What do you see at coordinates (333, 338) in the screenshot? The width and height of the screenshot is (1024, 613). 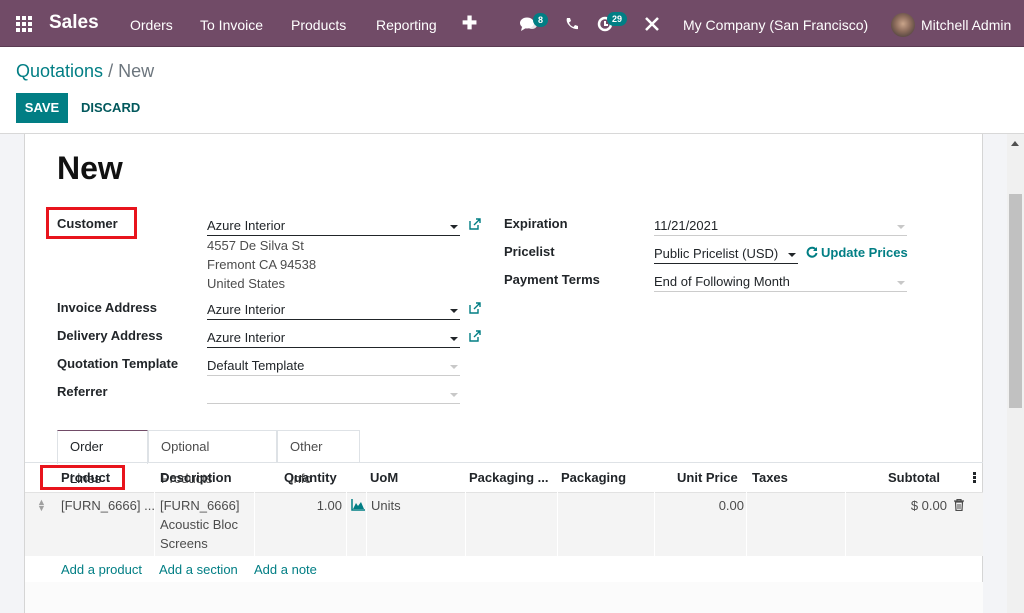 I see `delivery-address-field: Azure Interior` at bounding box center [333, 338].